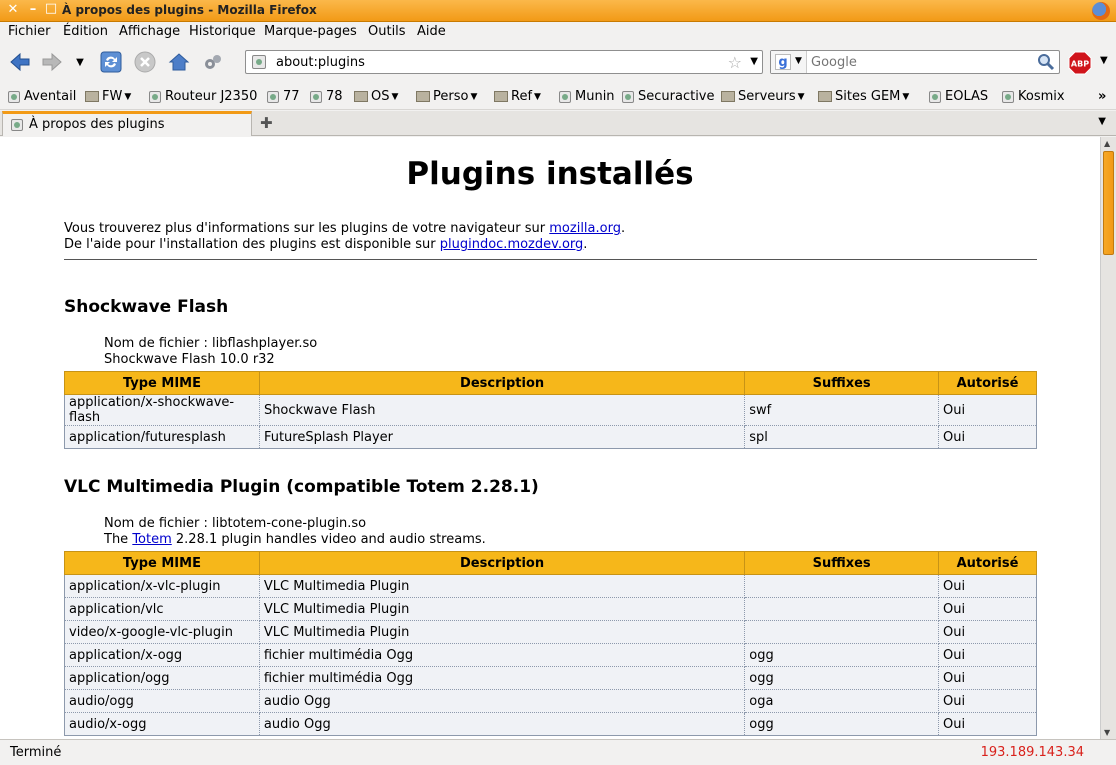 The image size is (1116, 765). I want to click on bookmark-securactive: Securactive, so click(668, 96).